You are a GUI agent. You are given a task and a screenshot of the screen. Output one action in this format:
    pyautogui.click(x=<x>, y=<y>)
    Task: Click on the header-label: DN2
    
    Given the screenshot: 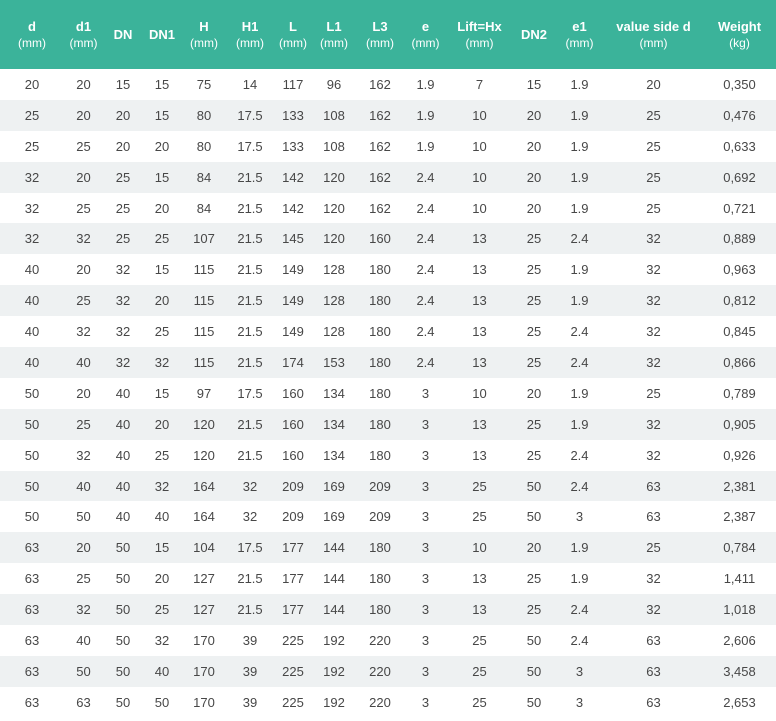 What is the action you would take?
    pyautogui.click(x=533, y=34)
    